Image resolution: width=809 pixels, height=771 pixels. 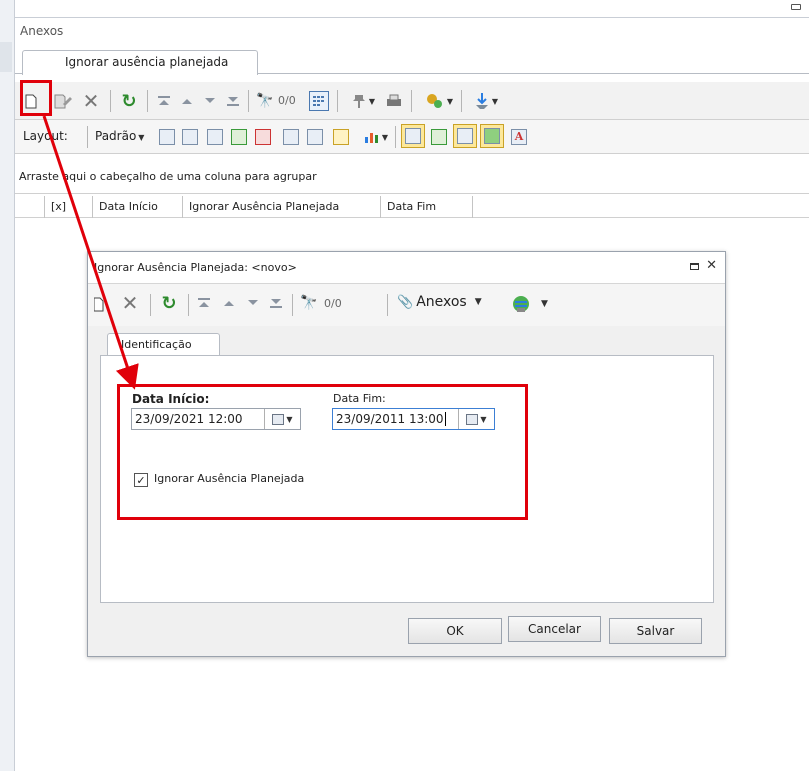 I want to click on annotation-arrow, so click(x=90, y=252).